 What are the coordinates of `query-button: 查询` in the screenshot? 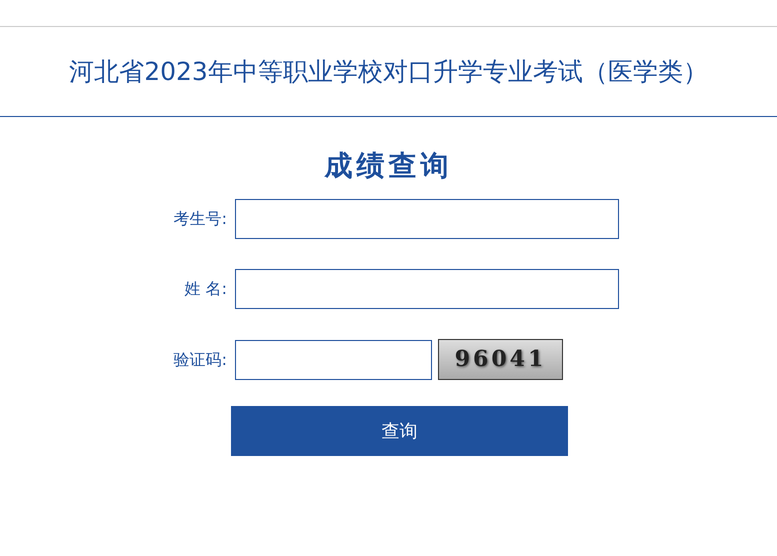 It's located at (399, 431).